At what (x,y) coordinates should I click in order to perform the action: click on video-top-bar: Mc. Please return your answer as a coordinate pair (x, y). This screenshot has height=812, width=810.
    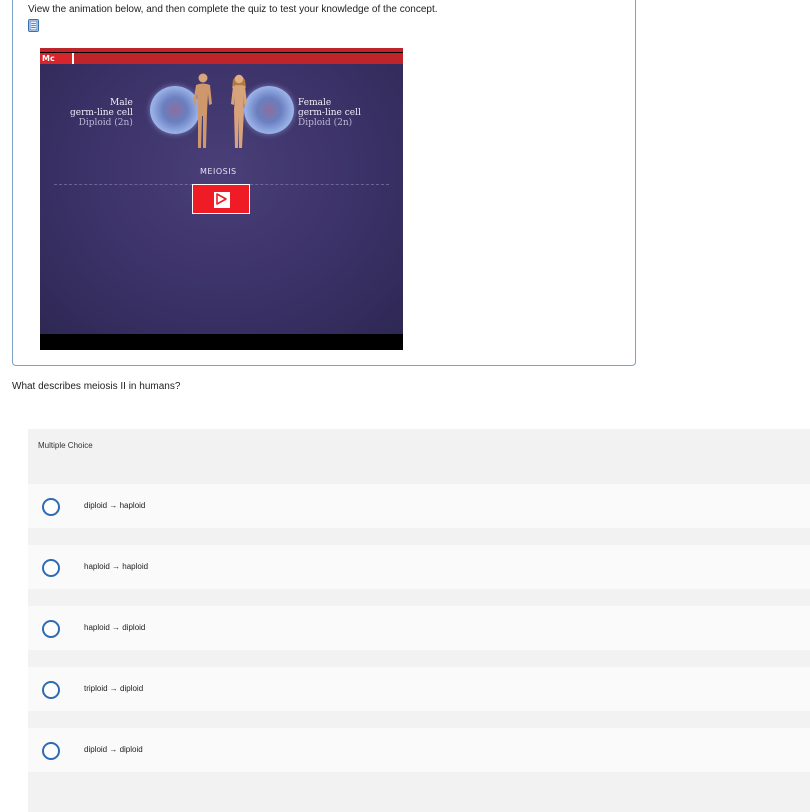
    Looking at the image, I should click on (221, 56).